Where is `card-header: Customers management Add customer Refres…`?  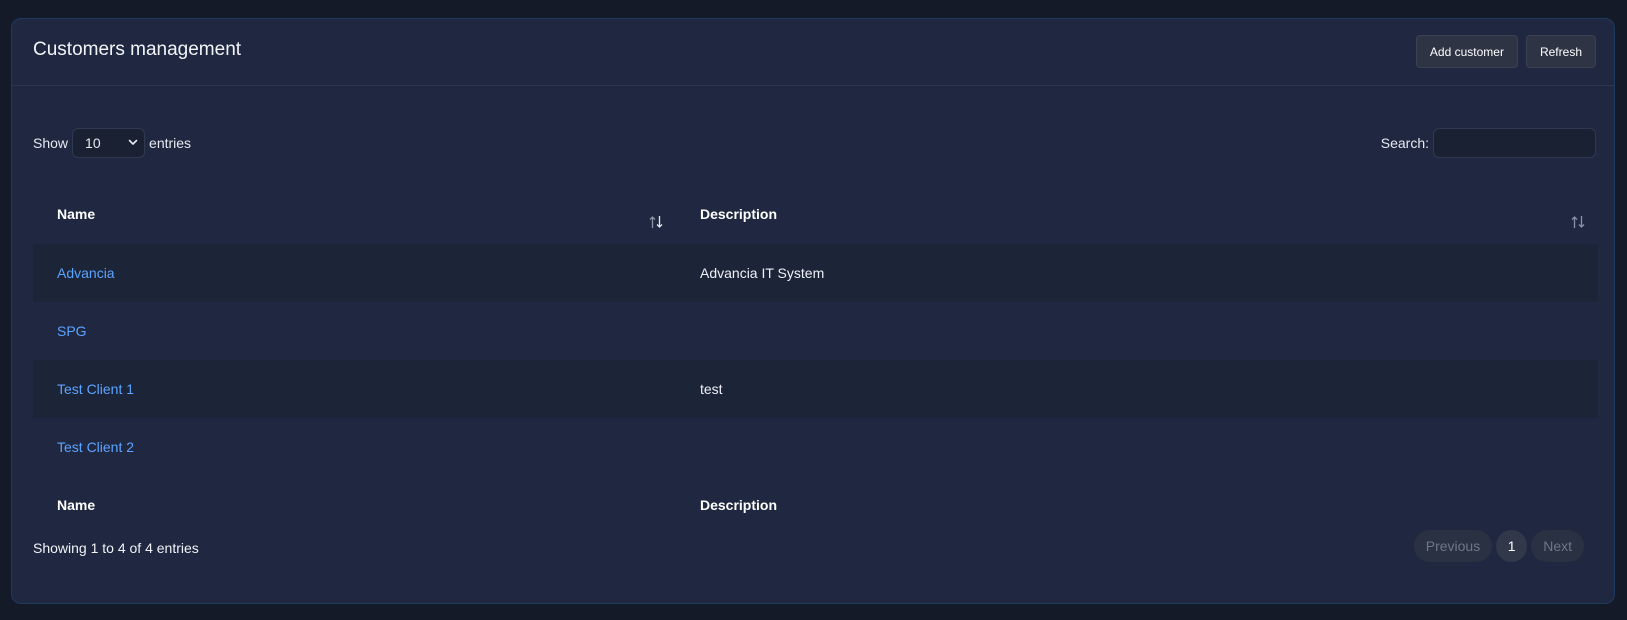 card-header: Customers management Add customer Refres… is located at coordinates (813, 52).